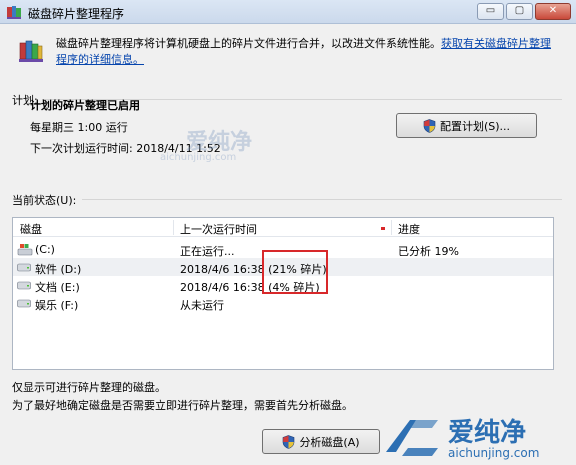 The image size is (576, 465). I want to click on column-disk: 磁盘, so click(31, 229).